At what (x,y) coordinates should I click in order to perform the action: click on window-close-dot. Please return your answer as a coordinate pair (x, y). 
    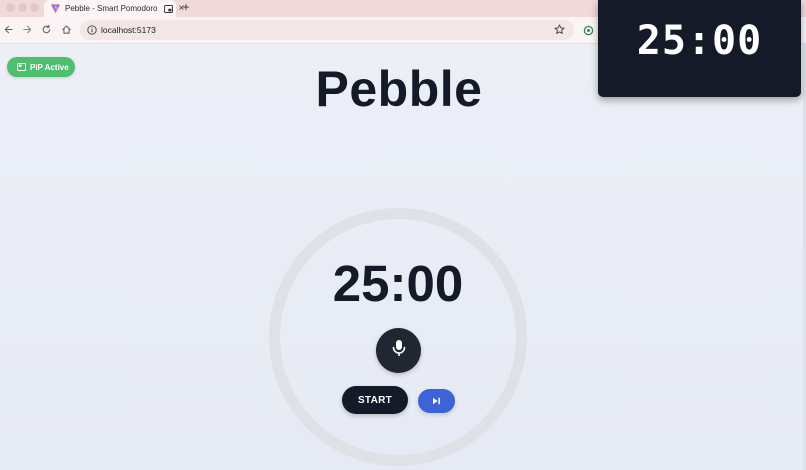
    Looking at the image, I should click on (10, 7).